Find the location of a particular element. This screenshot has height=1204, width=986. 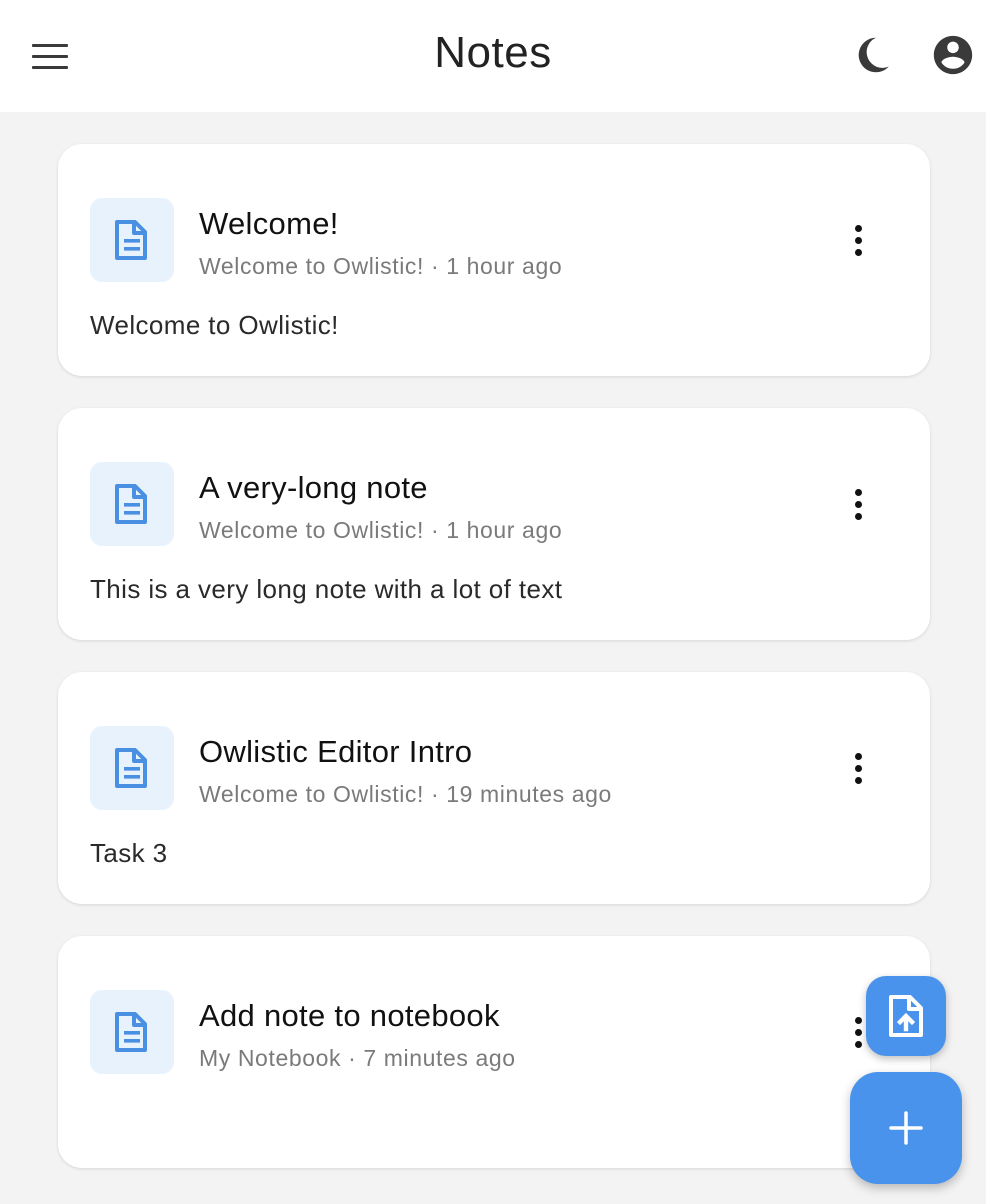

account-circle-icon is located at coordinates (953, 55).